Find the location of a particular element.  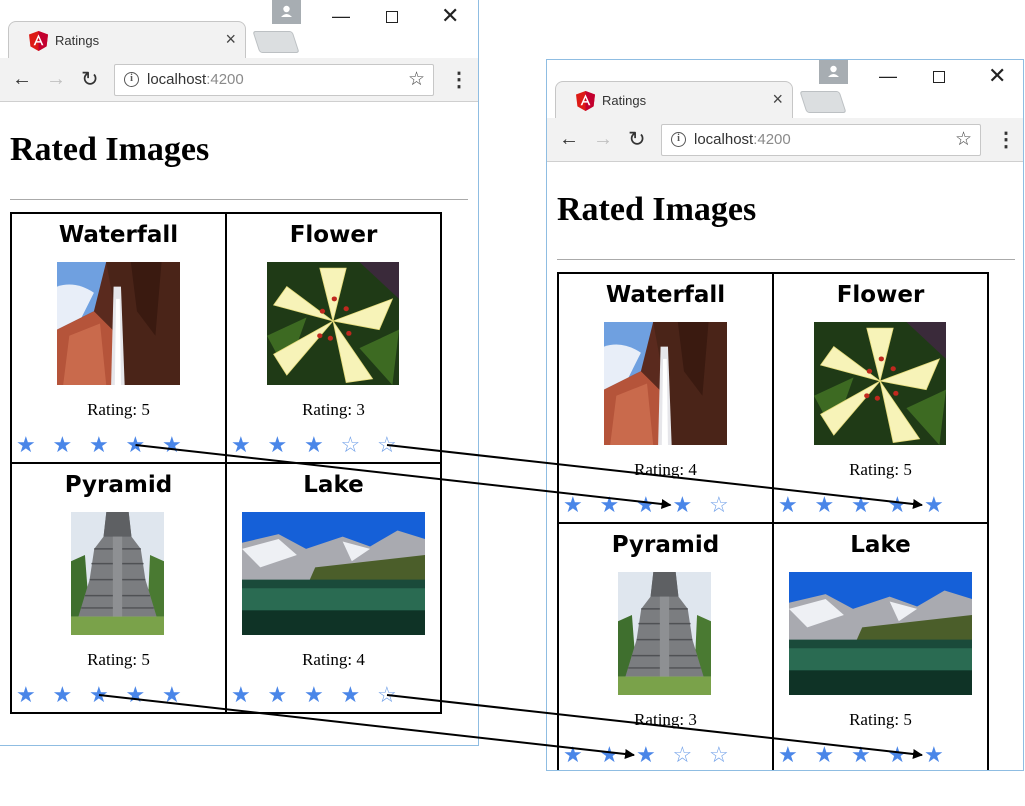

rating-label: Rating: 3 is located at coordinates (665, 719).